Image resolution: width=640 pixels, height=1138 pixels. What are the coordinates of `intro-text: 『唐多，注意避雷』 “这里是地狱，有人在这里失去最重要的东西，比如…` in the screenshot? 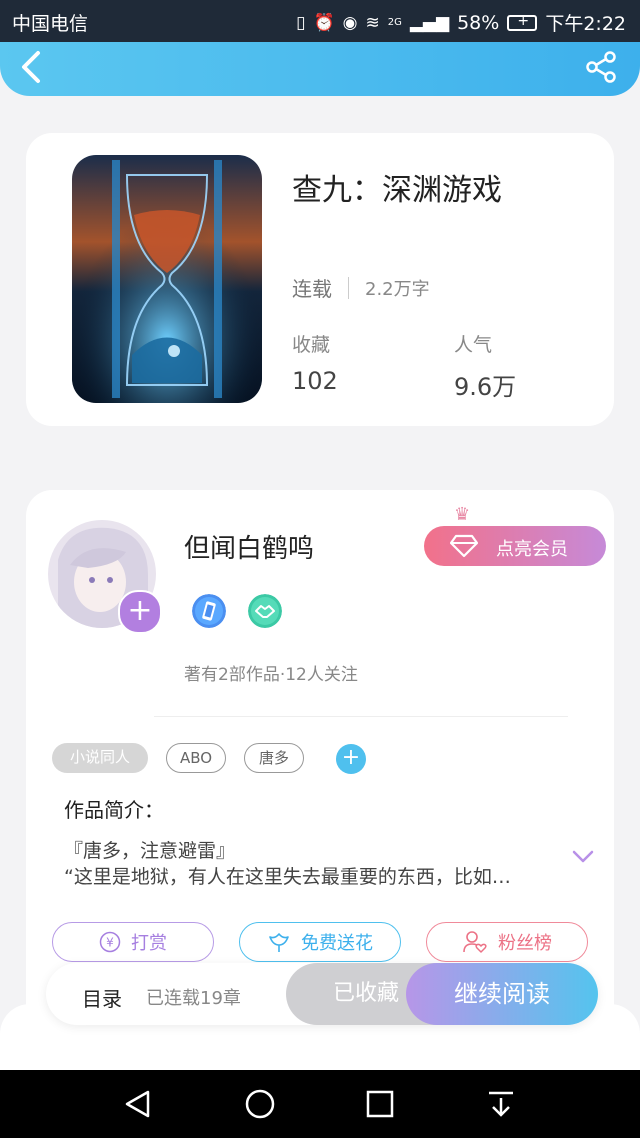 It's located at (314, 864).